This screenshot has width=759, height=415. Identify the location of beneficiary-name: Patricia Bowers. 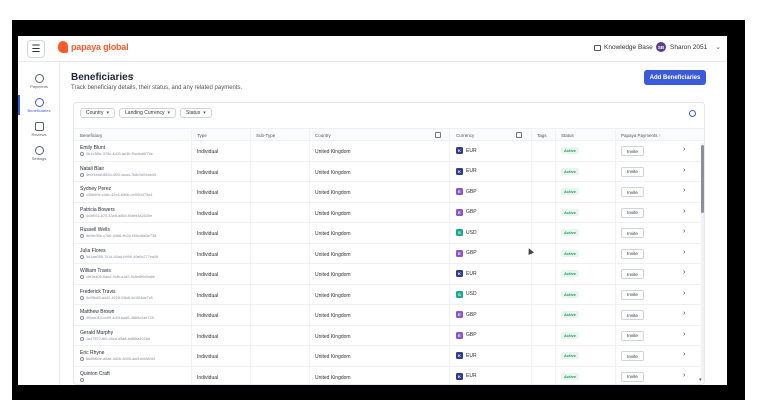
(97, 209).